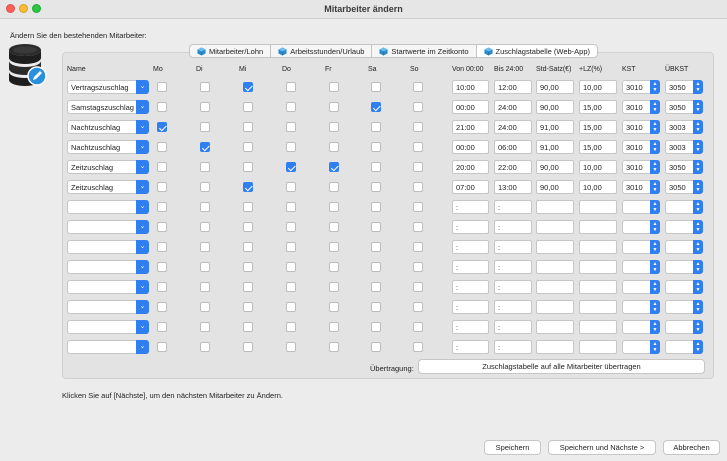 This screenshot has width=727, height=461. Describe the element at coordinates (108, 127) in the screenshot. I see `name-select: Nachtzuschlag ⌄` at that location.